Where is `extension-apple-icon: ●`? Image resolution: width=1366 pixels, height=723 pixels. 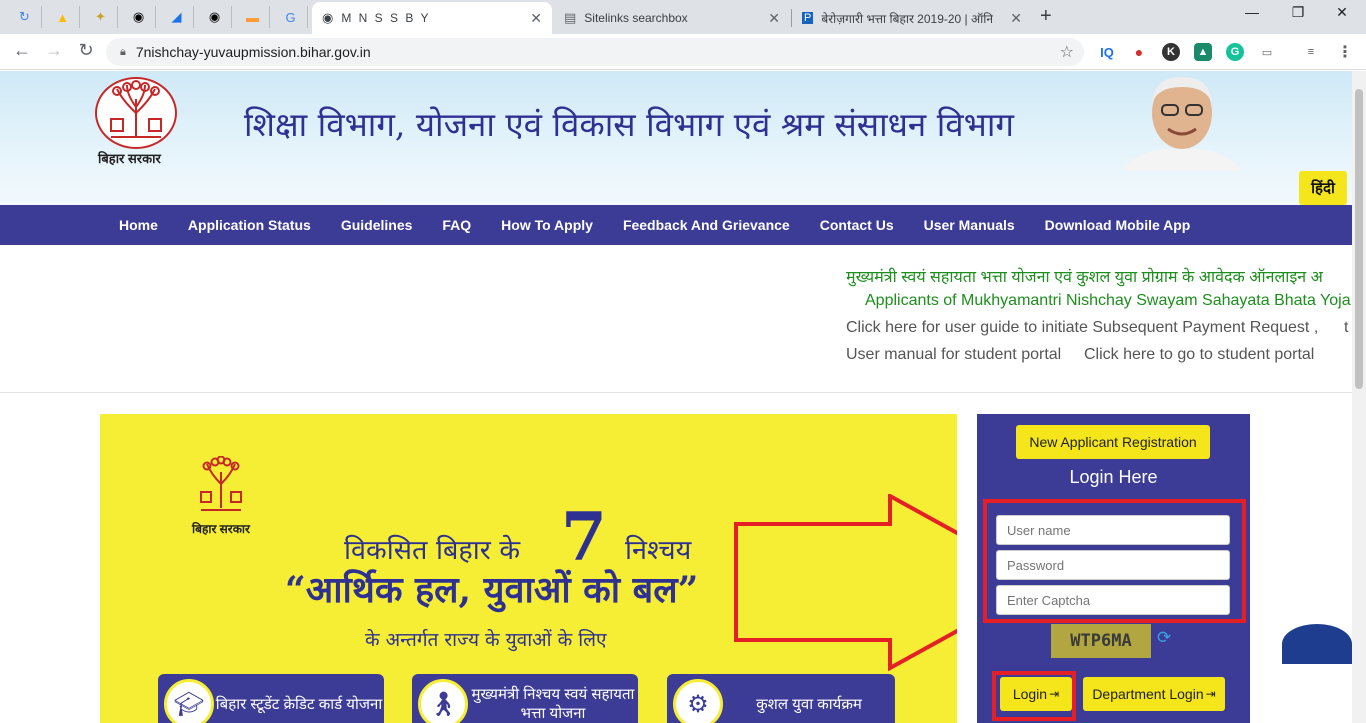 extension-apple-icon: ● is located at coordinates (1139, 52).